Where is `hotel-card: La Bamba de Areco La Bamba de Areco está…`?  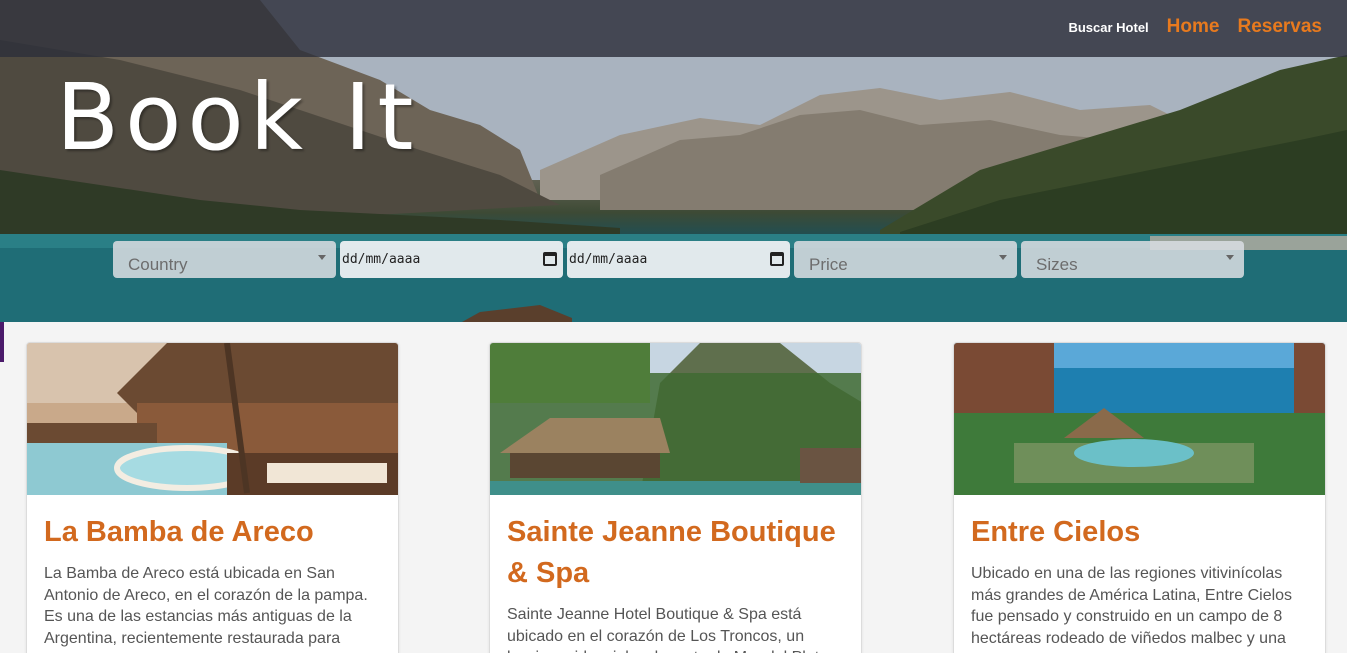
hotel-card: La Bamba de Areco La Bamba de Areco está… is located at coordinates (212, 497).